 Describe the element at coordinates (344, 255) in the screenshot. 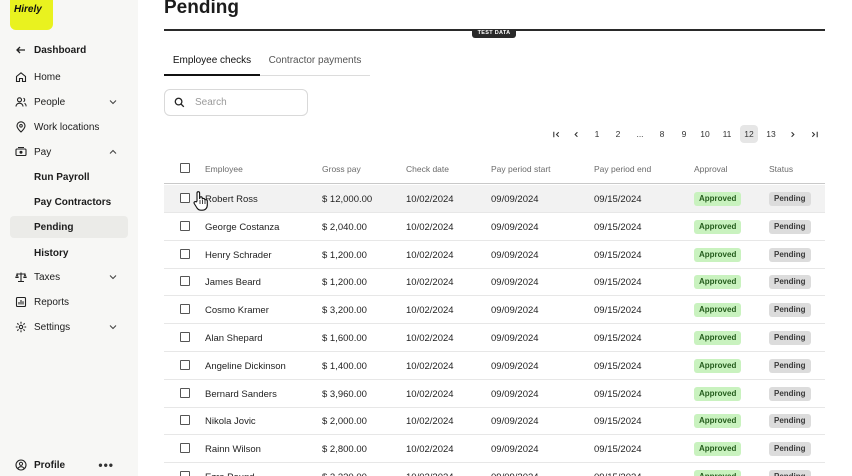

I see `cell-gross-pay: $ 1,200.00` at that location.